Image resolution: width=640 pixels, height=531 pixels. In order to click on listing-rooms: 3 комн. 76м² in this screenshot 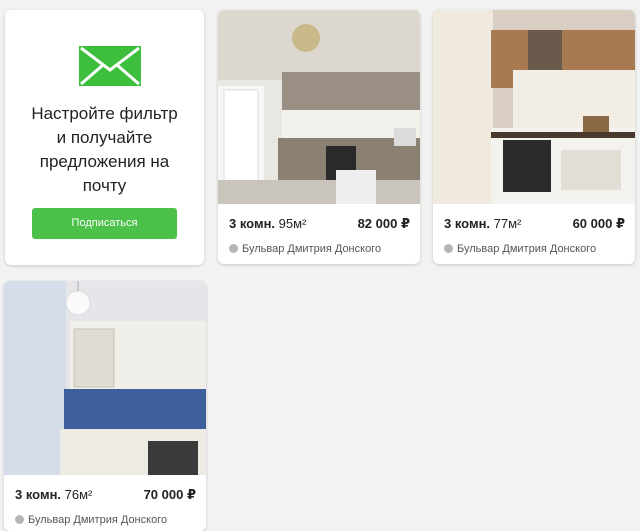, I will do `click(53, 494)`.